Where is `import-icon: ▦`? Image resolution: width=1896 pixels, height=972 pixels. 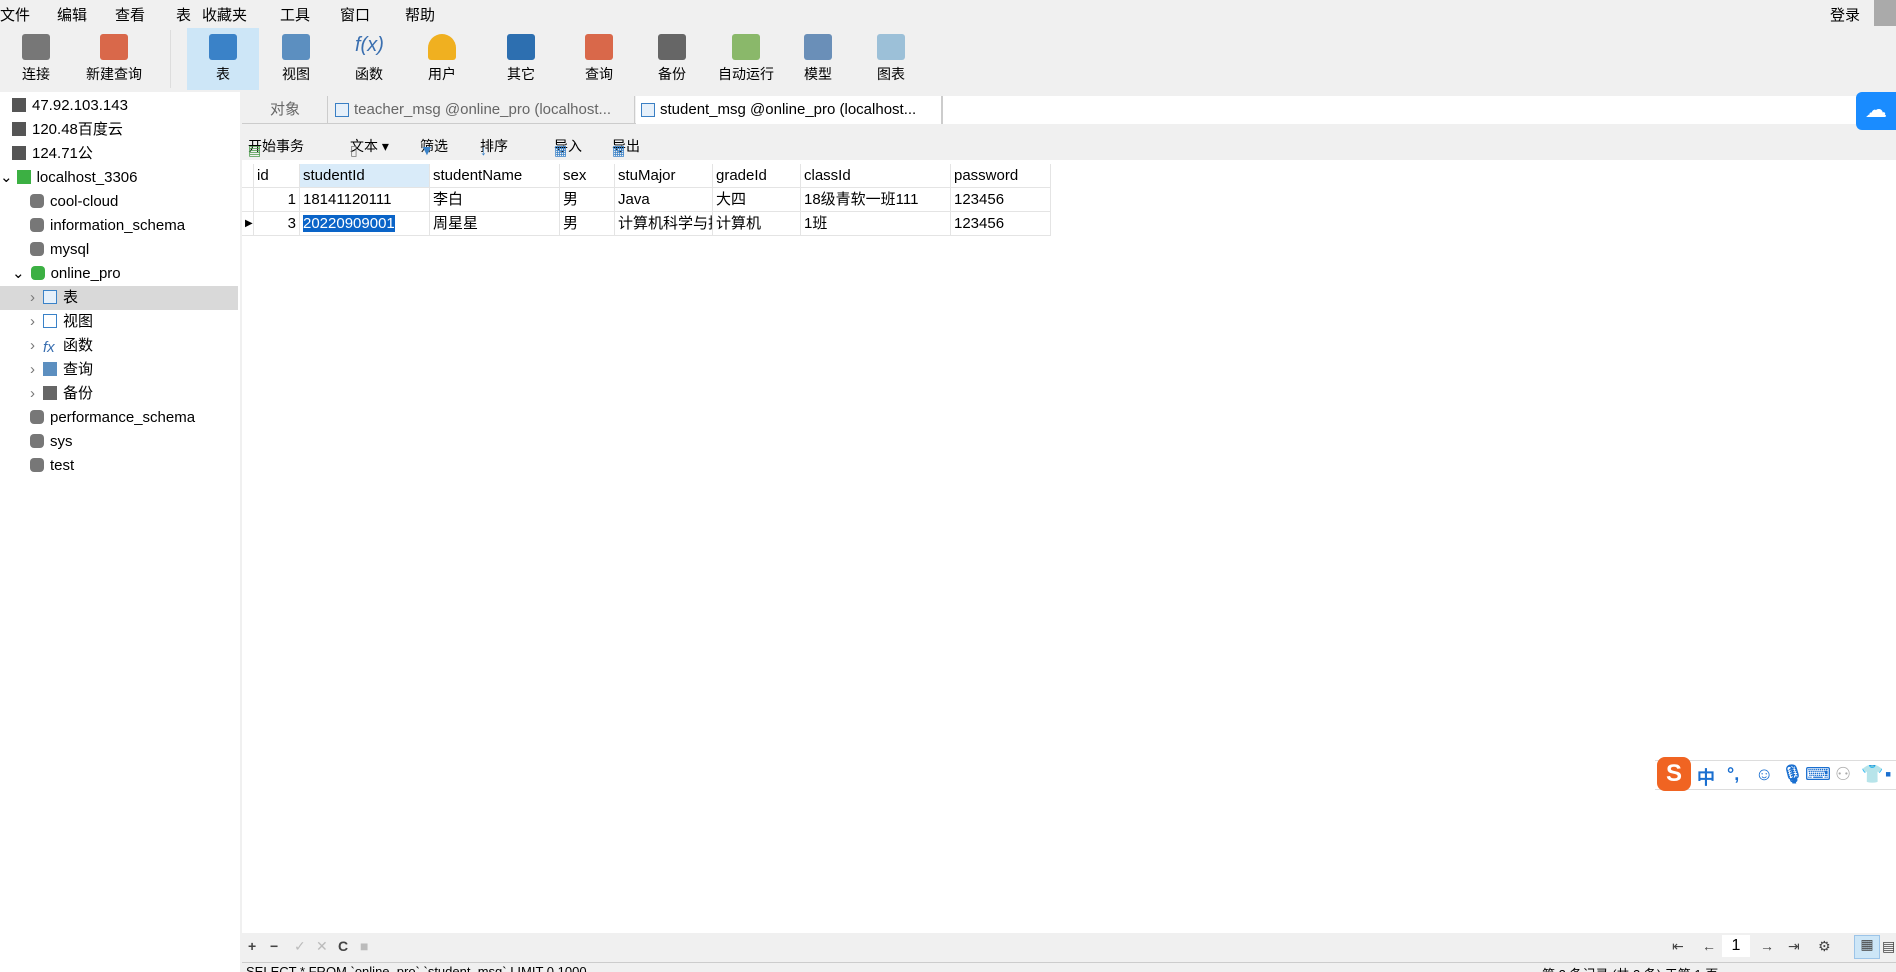 import-icon: ▦ is located at coordinates (561, 150).